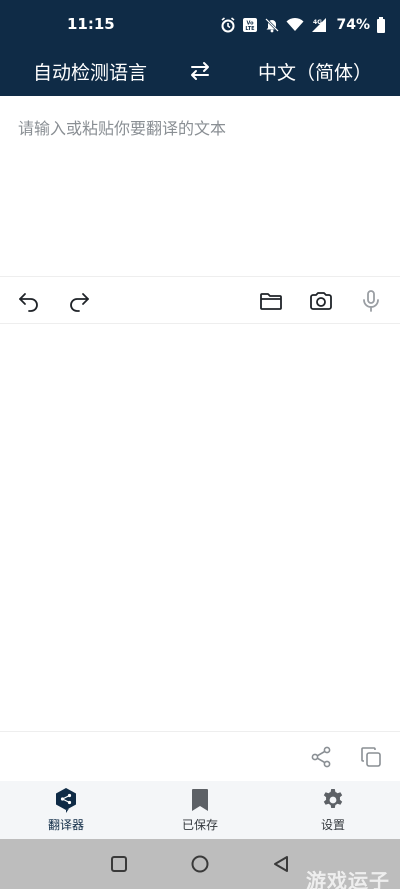 The width and height of the screenshot is (400, 889). I want to click on swap-icon, so click(200, 71).